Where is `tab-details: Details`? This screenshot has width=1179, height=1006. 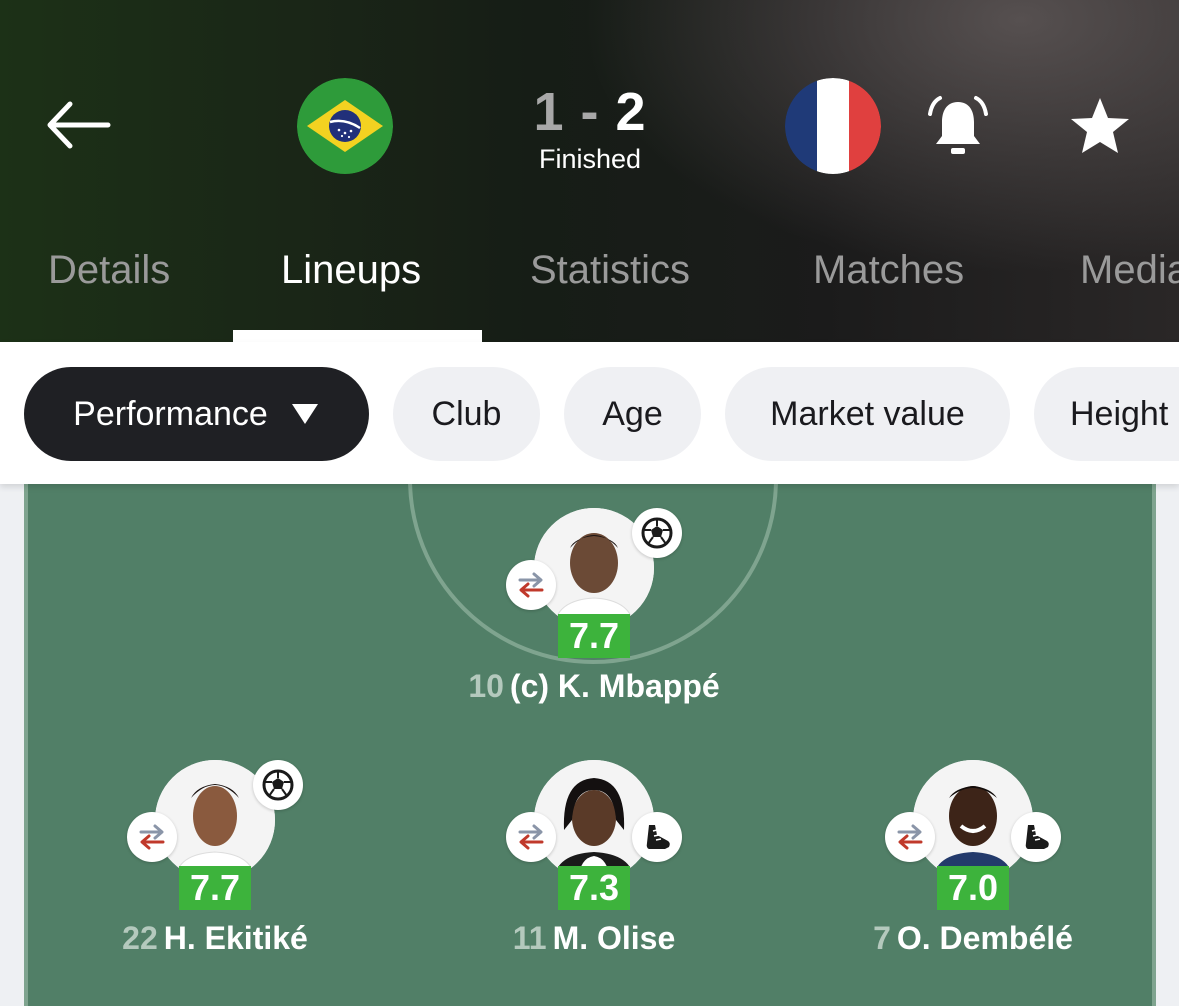
tab-details: Details is located at coordinates (109, 270).